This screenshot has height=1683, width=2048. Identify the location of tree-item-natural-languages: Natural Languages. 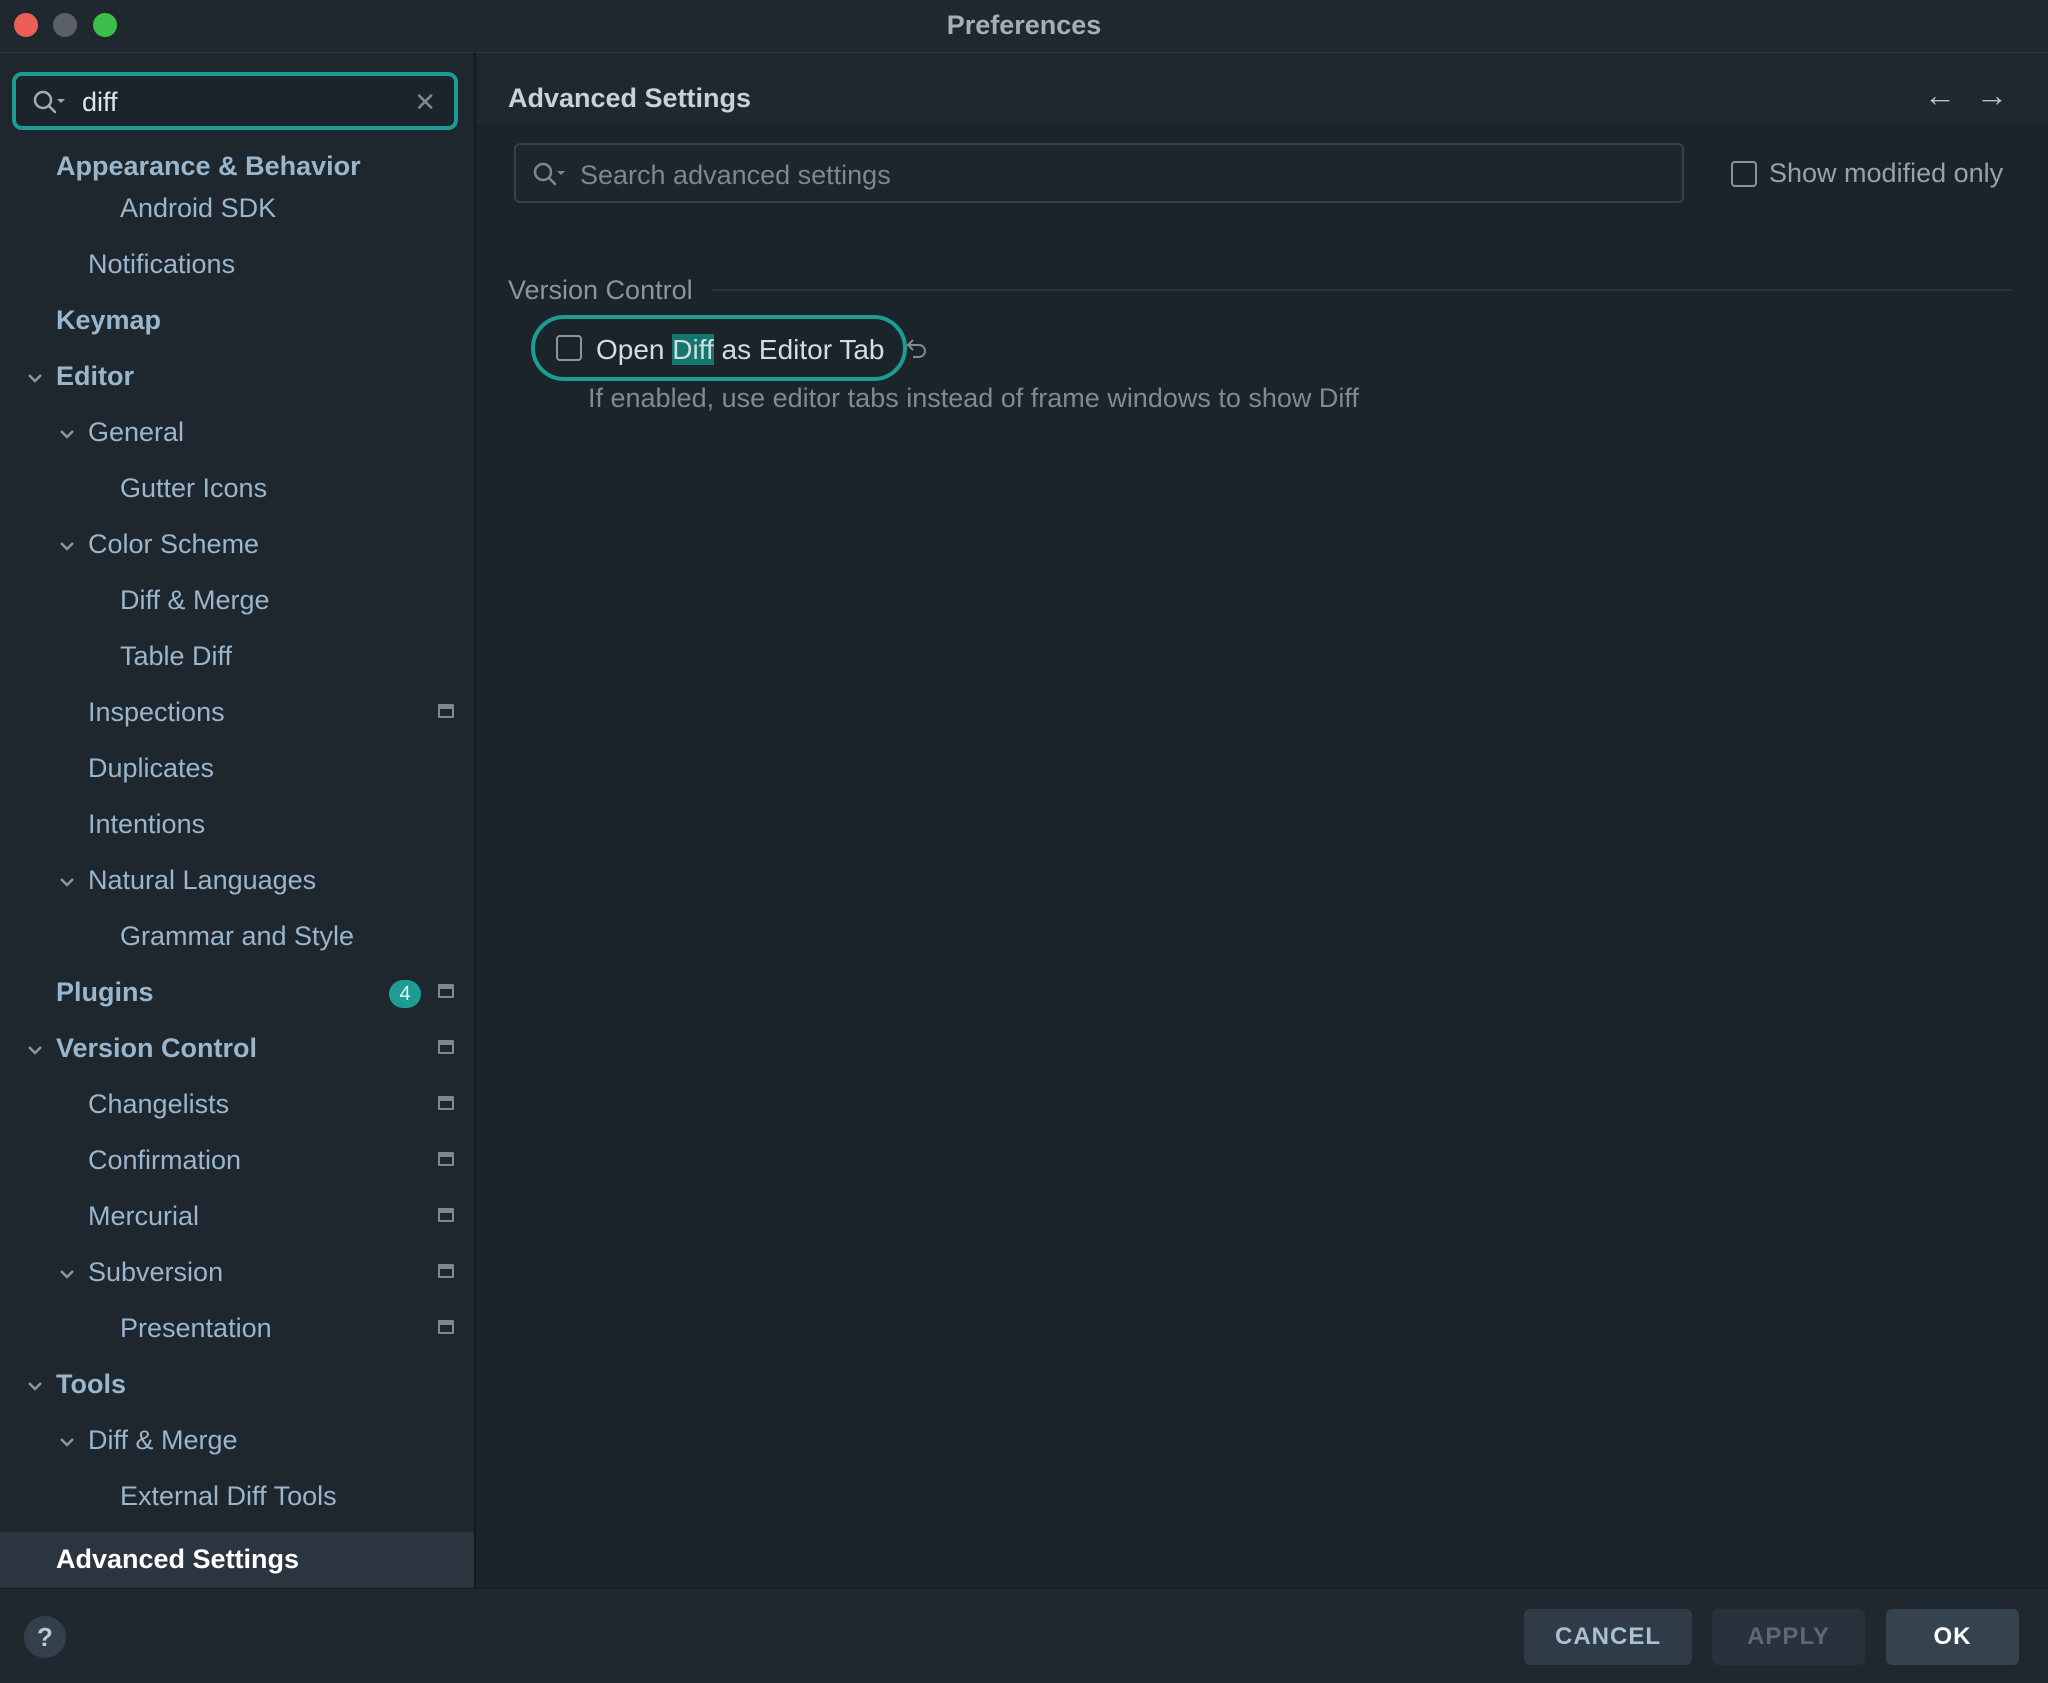
(237, 881).